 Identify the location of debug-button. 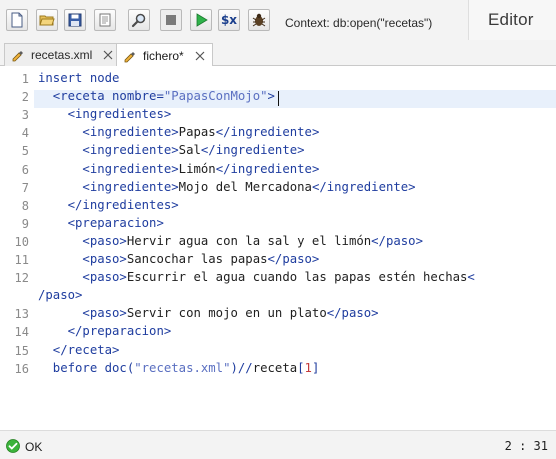
(259, 20).